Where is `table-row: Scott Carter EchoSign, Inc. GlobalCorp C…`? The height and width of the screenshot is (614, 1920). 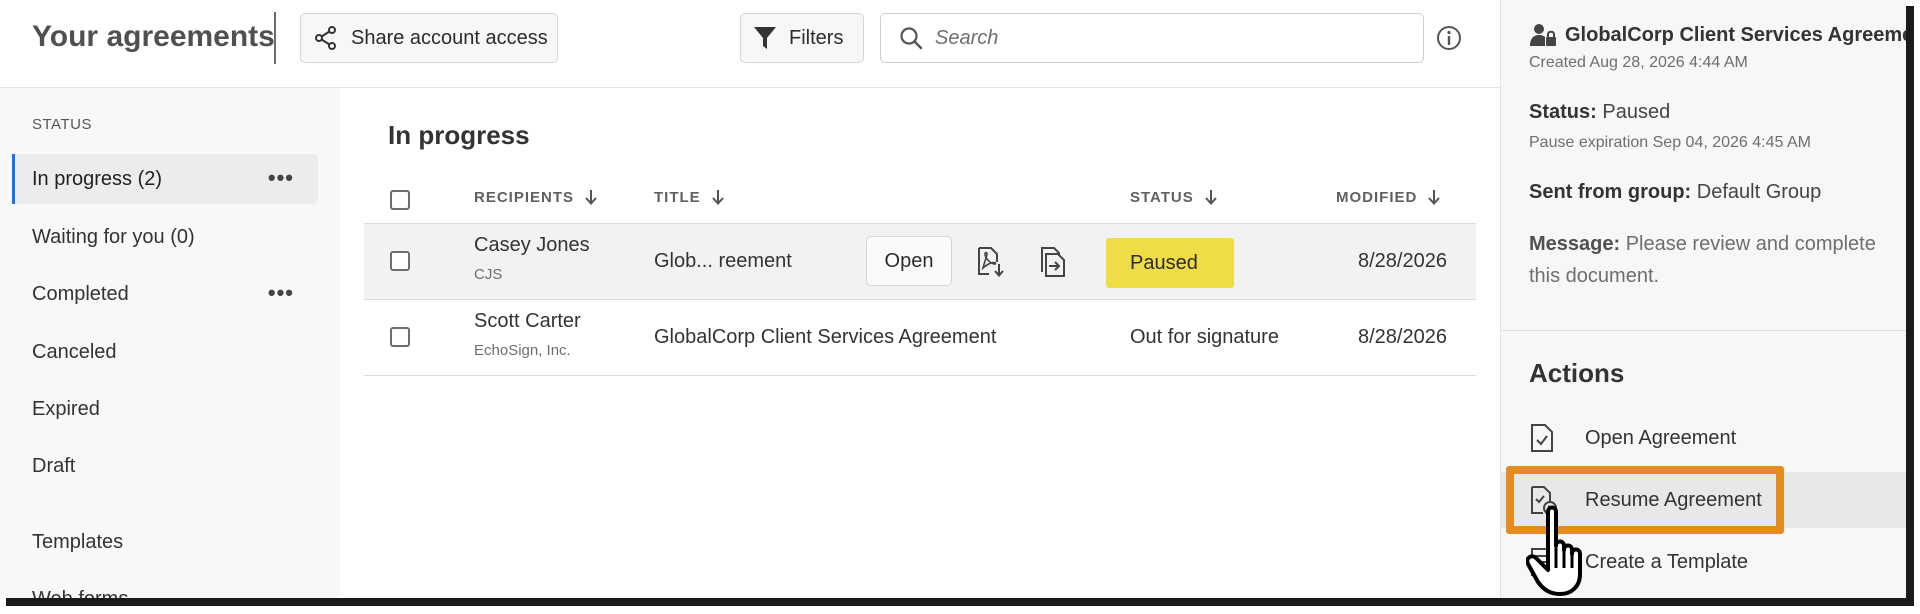 table-row: Scott Carter EchoSign, Inc. GlobalCorp C… is located at coordinates (920, 338).